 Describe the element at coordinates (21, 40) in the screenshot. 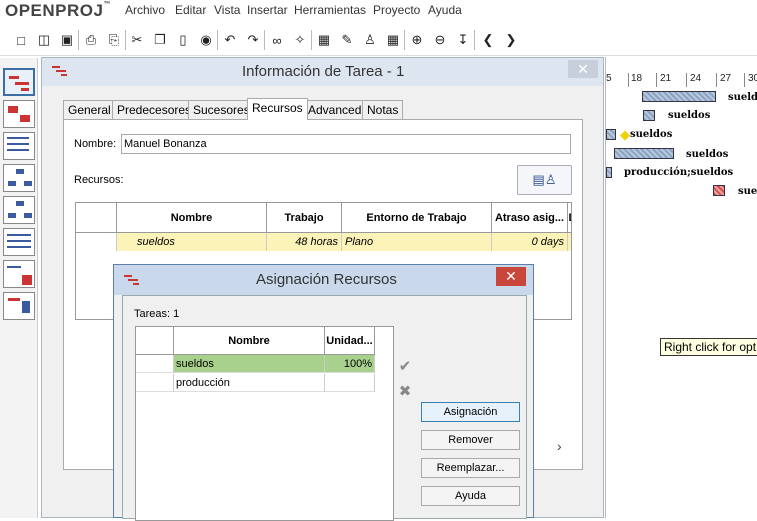

I see `new-file-icon: □` at that location.